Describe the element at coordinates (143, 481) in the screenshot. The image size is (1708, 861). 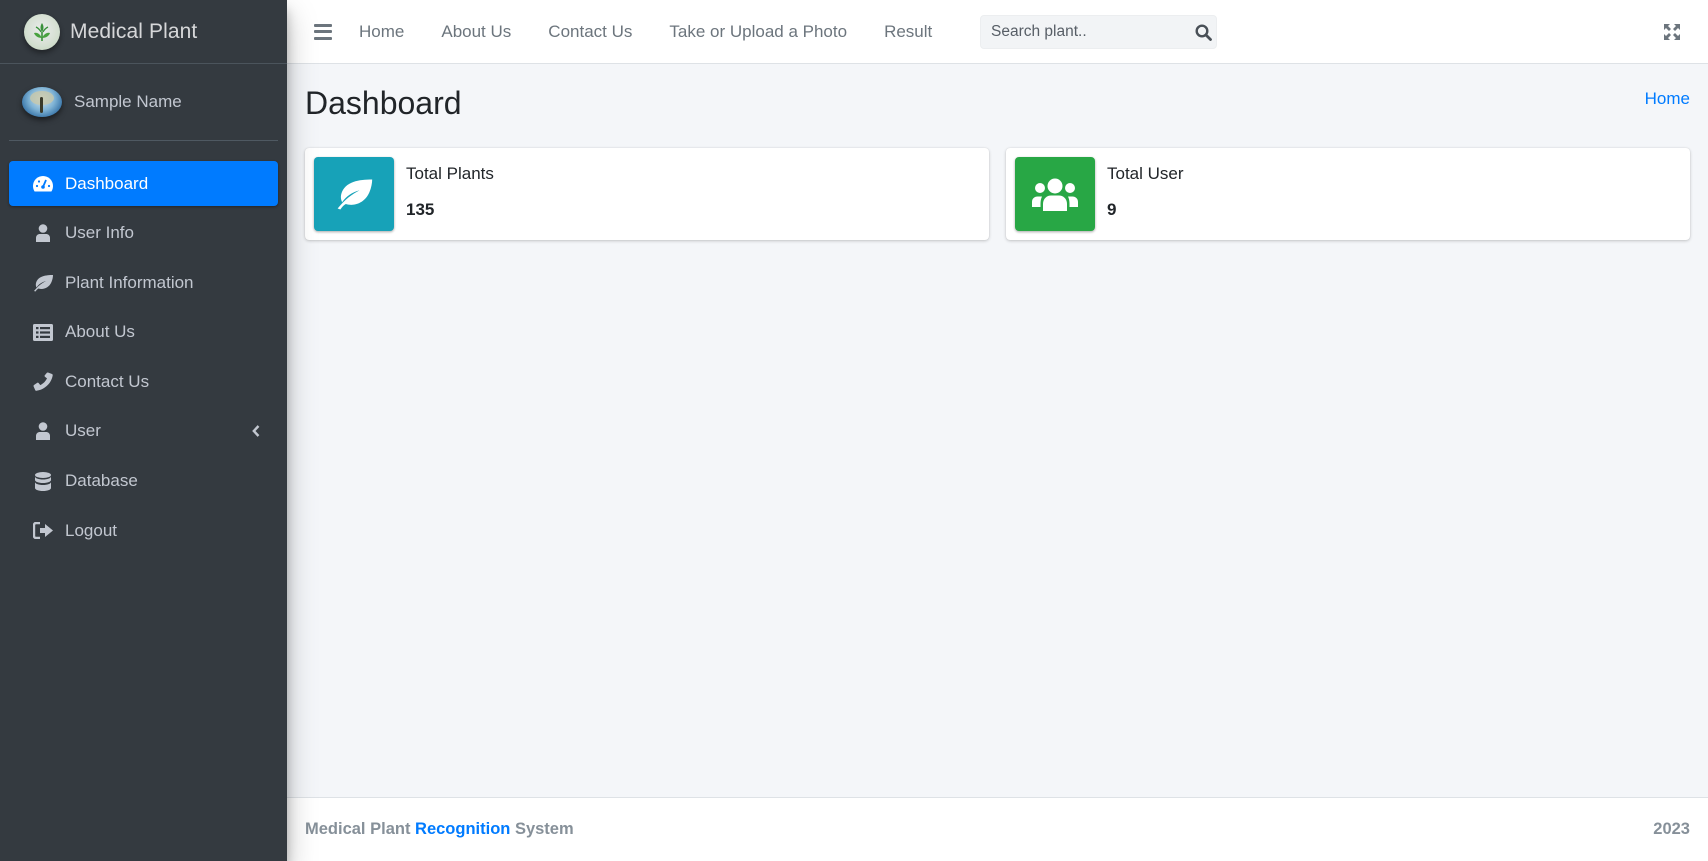
I see `sidebar-item-database: Database` at that location.